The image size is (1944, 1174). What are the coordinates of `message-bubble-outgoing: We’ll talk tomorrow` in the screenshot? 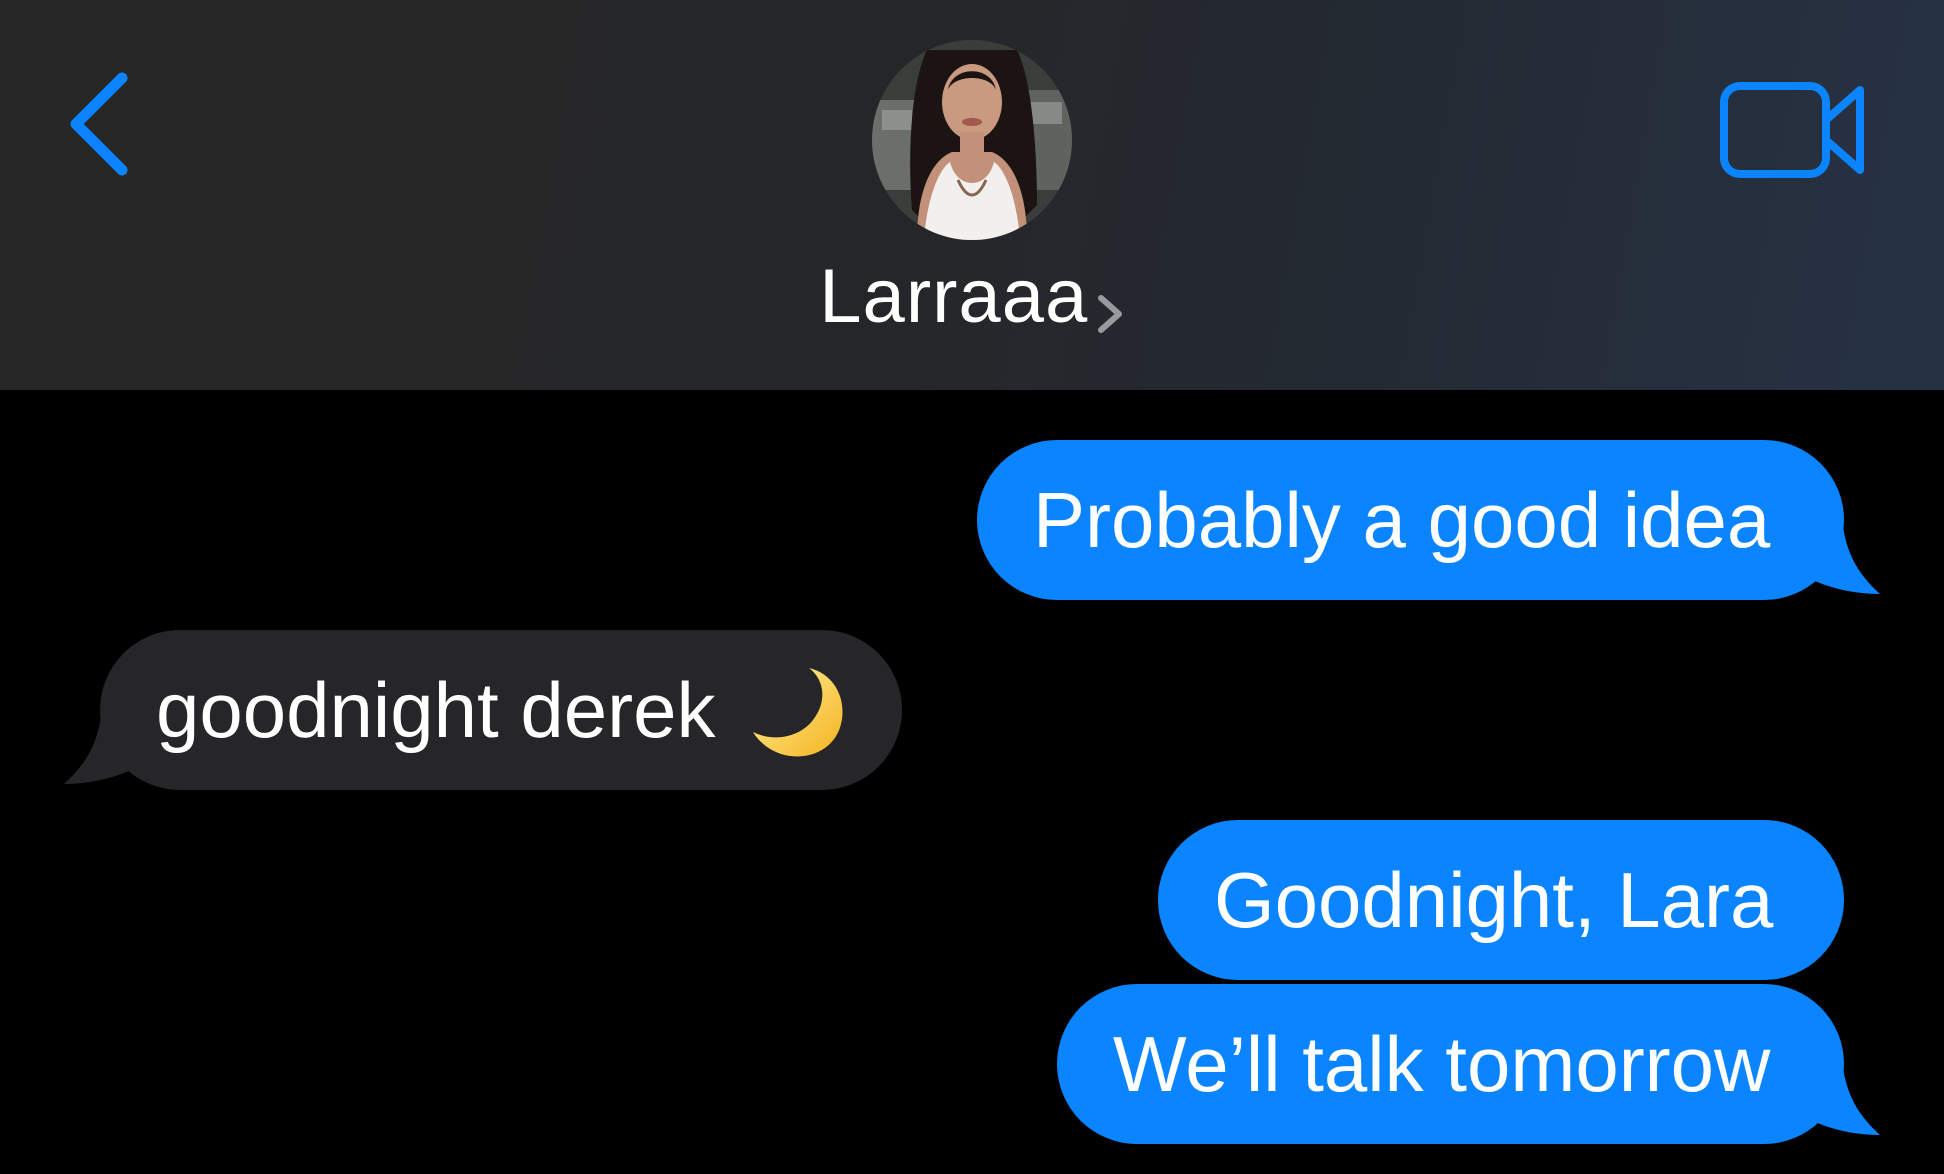 It's located at (1450, 1064).